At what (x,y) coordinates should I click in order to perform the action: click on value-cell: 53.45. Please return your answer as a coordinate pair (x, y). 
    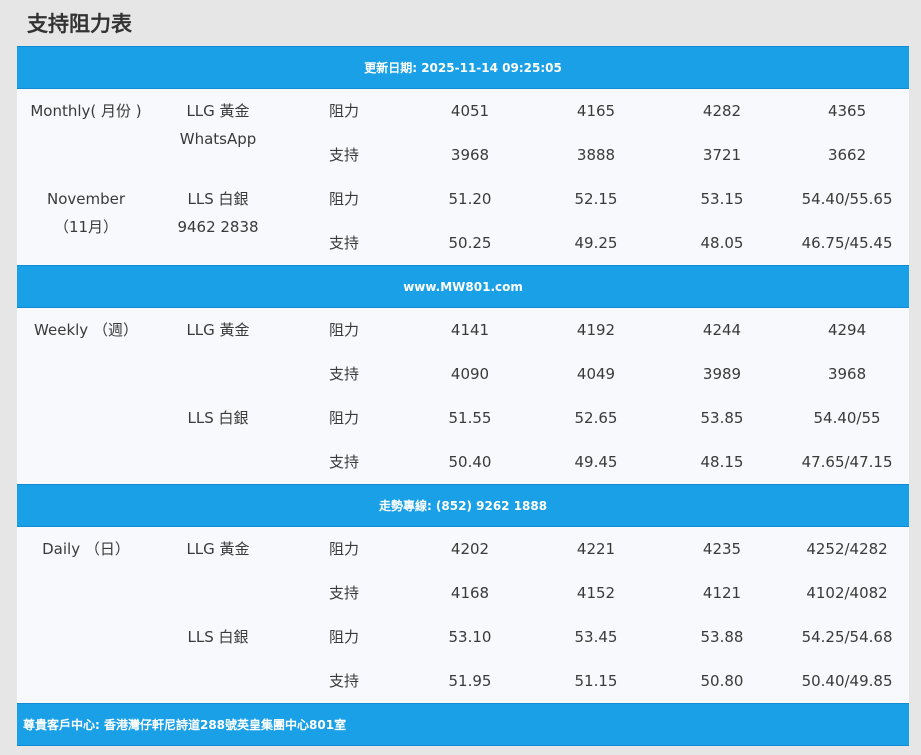
    Looking at the image, I should click on (596, 637).